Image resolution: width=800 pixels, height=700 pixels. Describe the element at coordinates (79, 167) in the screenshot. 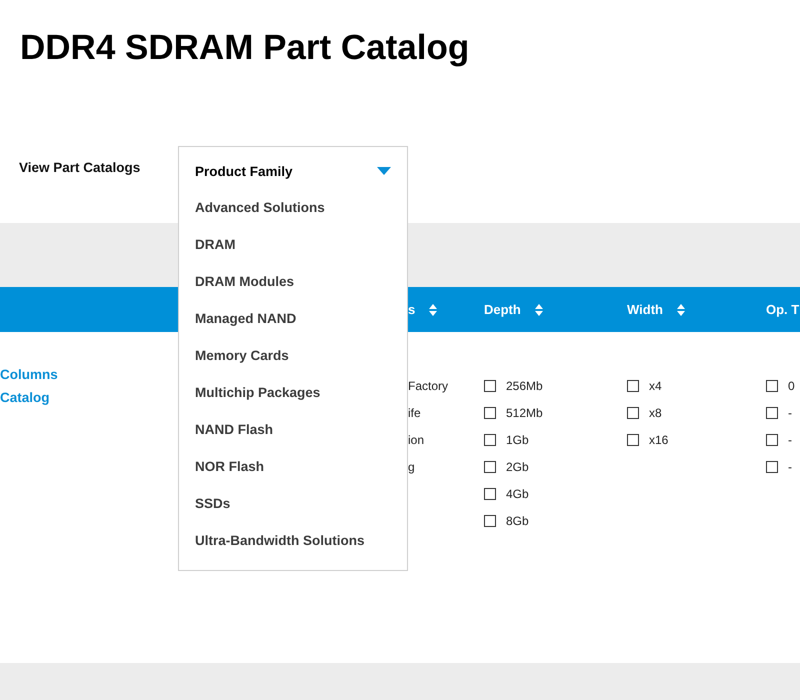

I see `field-label: View Part Catalogs` at that location.